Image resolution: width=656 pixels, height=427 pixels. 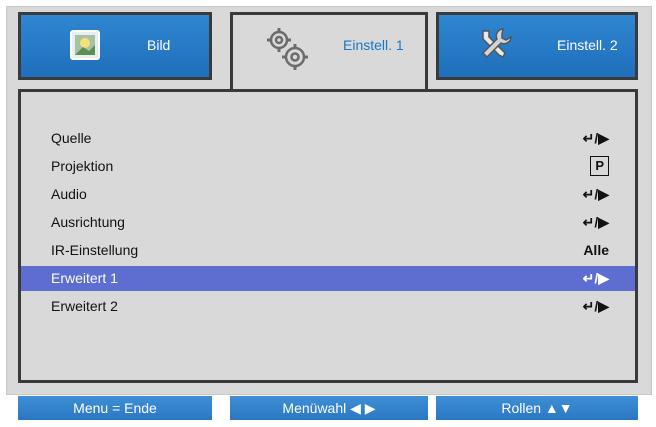 I want to click on menu-item-quelle: Quelle ↵/▶, so click(x=328, y=138).